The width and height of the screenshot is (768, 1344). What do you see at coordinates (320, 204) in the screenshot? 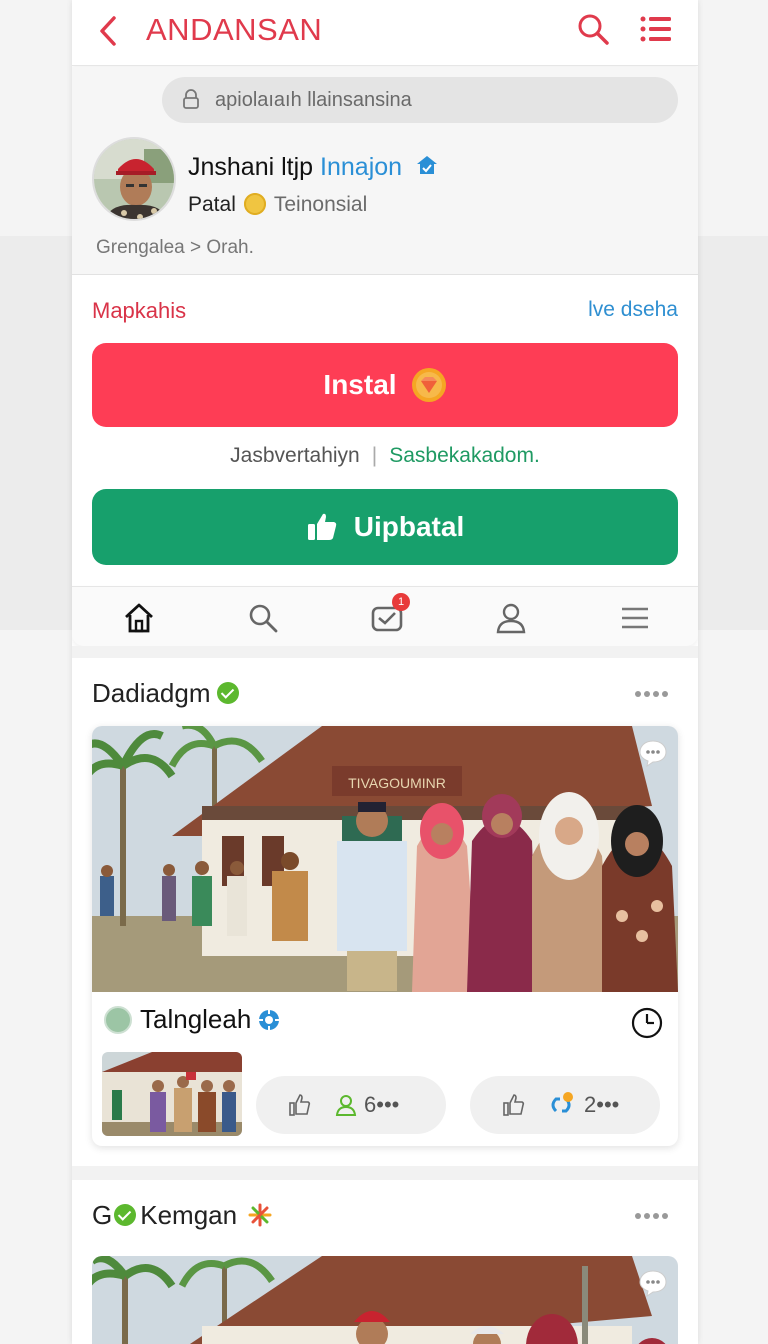
I see `profile-sub-right: Teinonsial` at bounding box center [320, 204].